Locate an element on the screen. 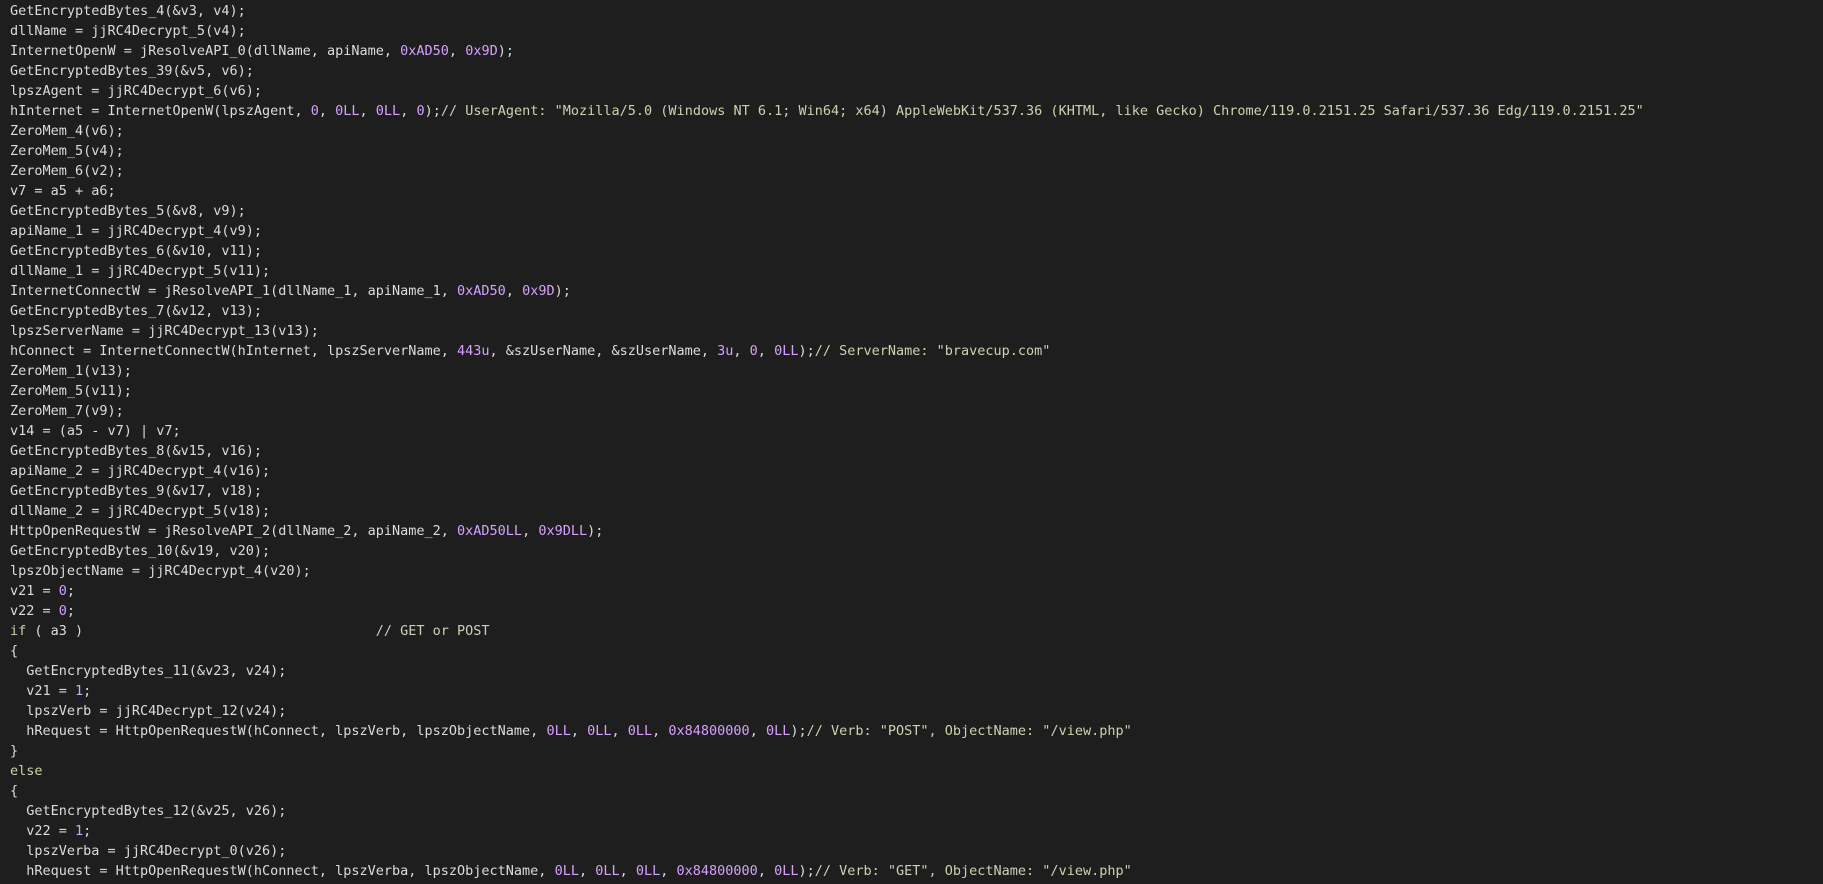 The image size is (1823, 884). code-line: ZeroMem_1(v13); is located at coordinates (827, 371).